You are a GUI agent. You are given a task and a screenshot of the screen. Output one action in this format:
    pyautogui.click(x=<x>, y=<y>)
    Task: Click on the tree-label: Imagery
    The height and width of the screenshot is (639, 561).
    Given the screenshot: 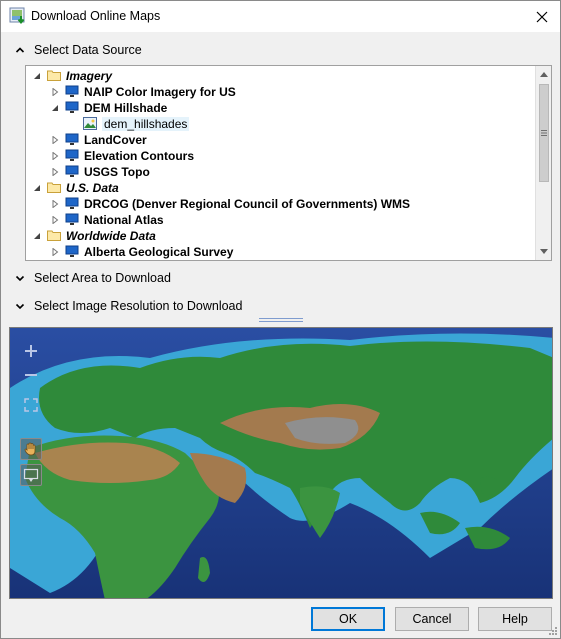 What is the action you would take?
    pyautogui.click(x=89, y=76)
    